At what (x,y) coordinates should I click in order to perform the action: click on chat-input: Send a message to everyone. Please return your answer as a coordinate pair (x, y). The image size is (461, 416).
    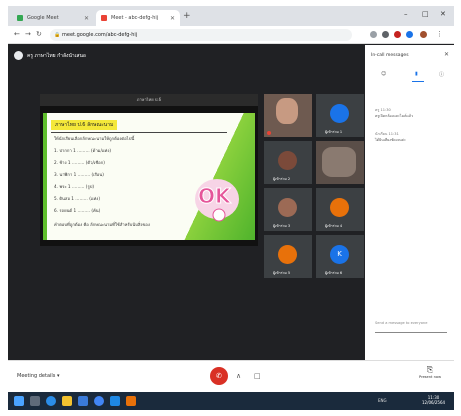
    Looking at the image, I should click on (411, 327).